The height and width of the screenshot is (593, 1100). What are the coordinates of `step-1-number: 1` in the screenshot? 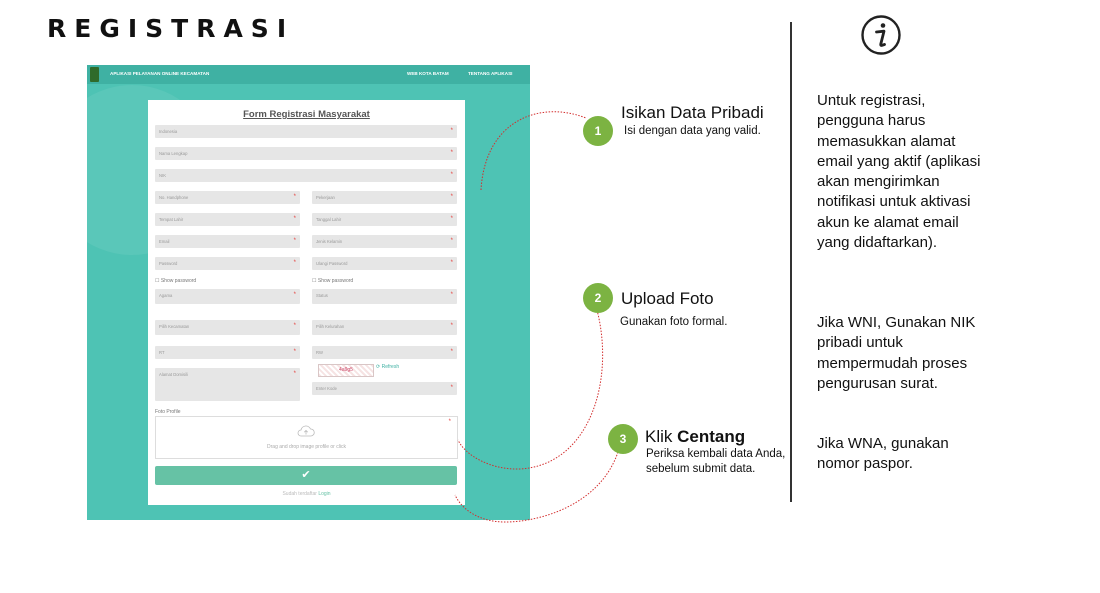 It's located at (598, 131).